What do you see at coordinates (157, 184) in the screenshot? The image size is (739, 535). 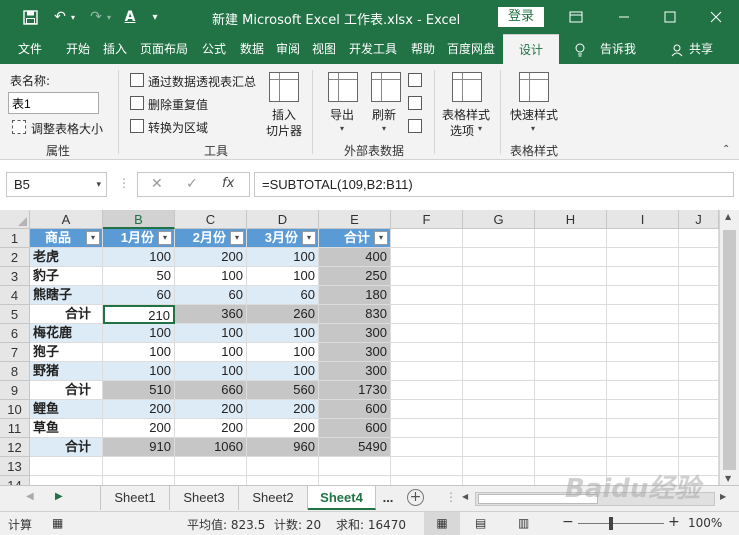 I see `cancel-icon: ✕` at bounding box center [157, 184].